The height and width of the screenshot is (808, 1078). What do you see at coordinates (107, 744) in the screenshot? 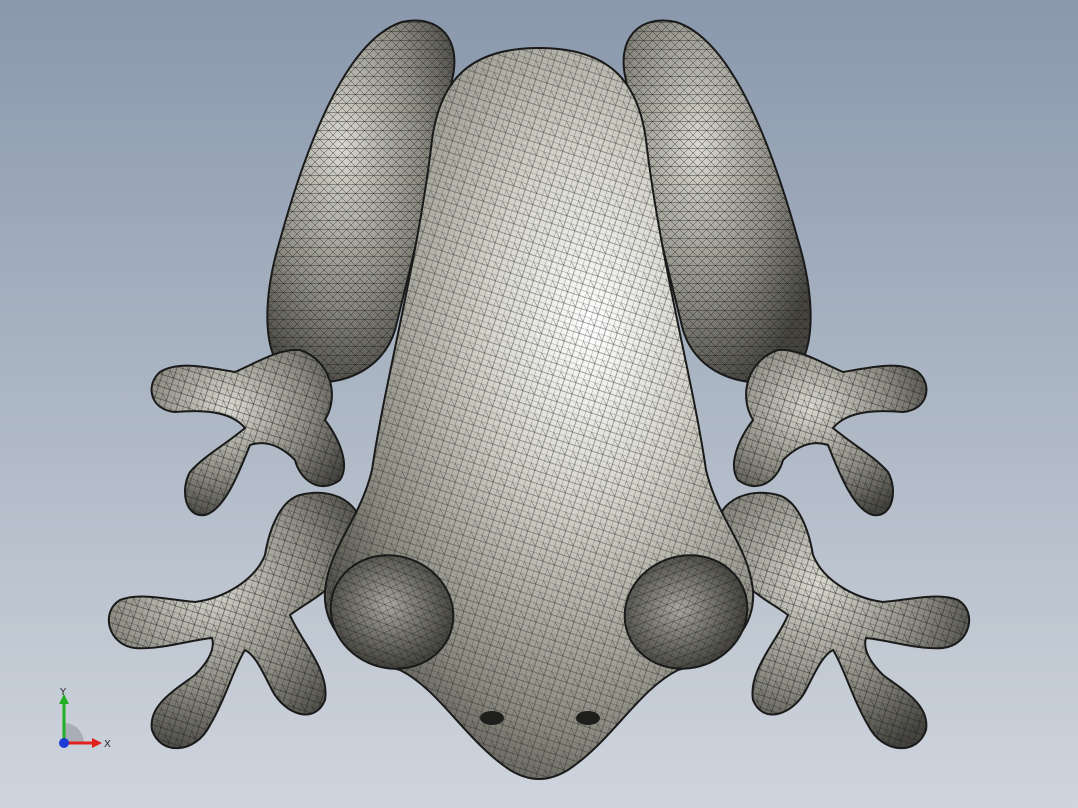
I see `triad-x-label: X` at bounding box center [107, 744].